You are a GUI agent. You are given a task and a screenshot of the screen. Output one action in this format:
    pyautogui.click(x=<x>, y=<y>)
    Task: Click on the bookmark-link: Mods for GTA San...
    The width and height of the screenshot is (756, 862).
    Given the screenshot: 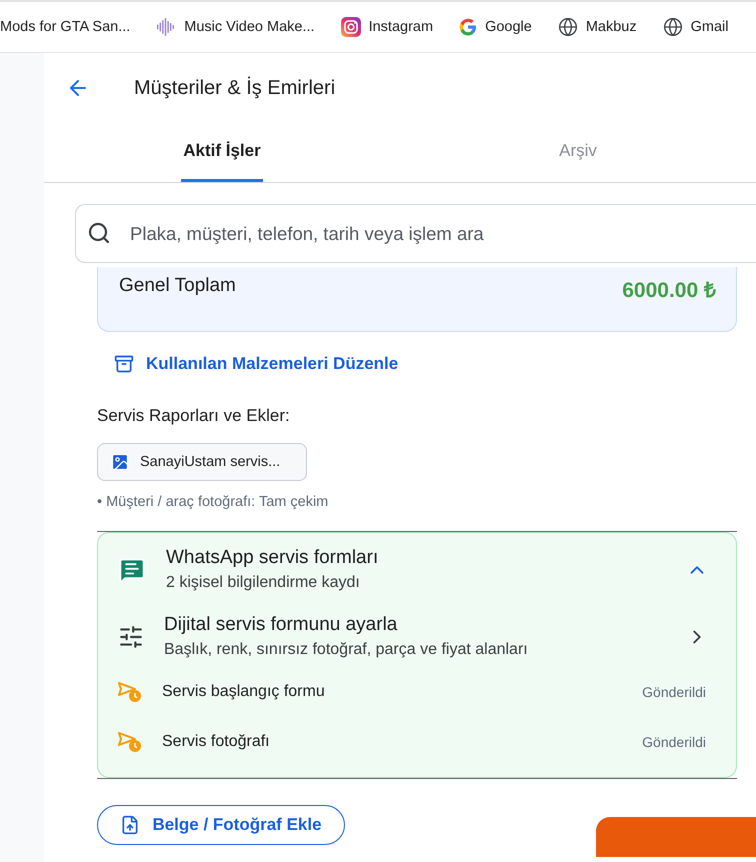 What is the action you would take?
    pyautogui.click(x=65, y=27)
    